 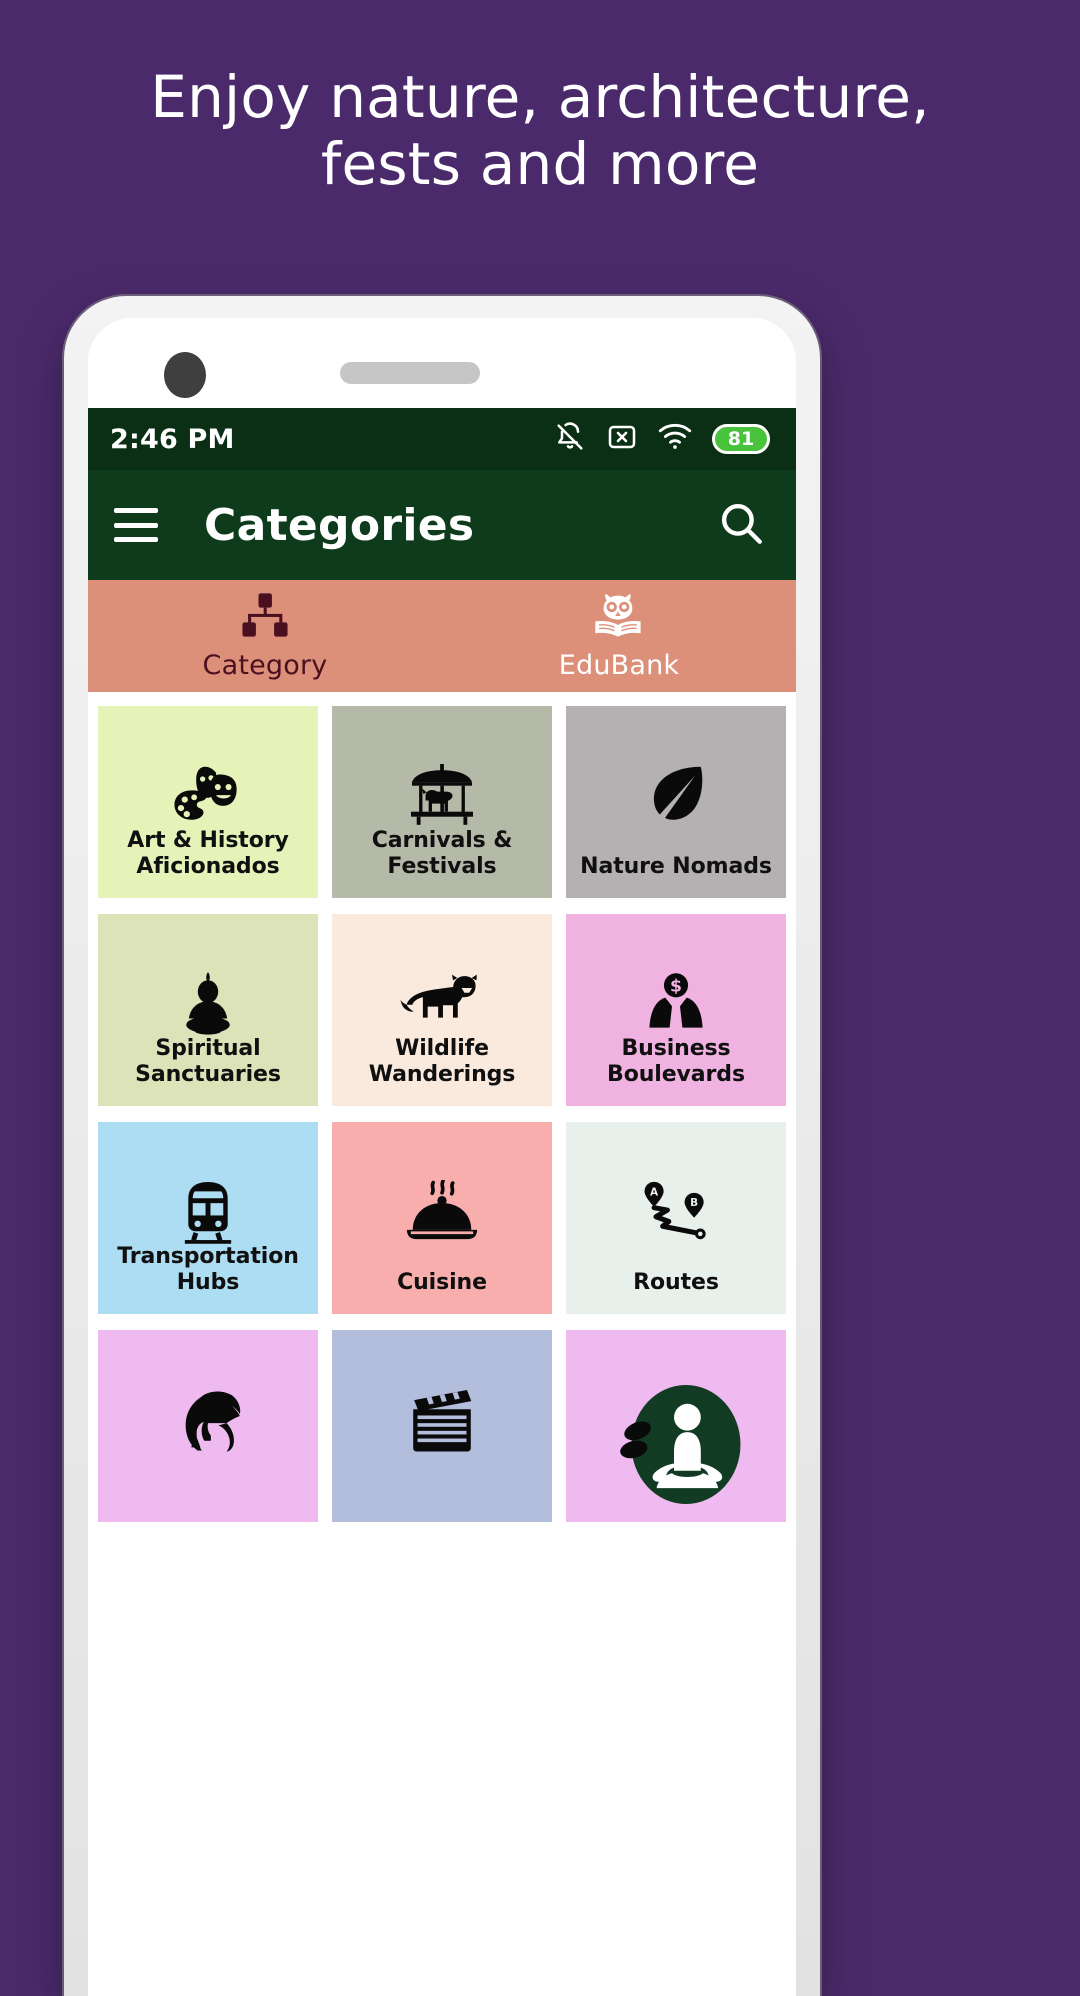 What do you see at coordinates (442, 1421) in the screenshot?
I see `clapperboard-icon` at bounding box center [442, 1421].